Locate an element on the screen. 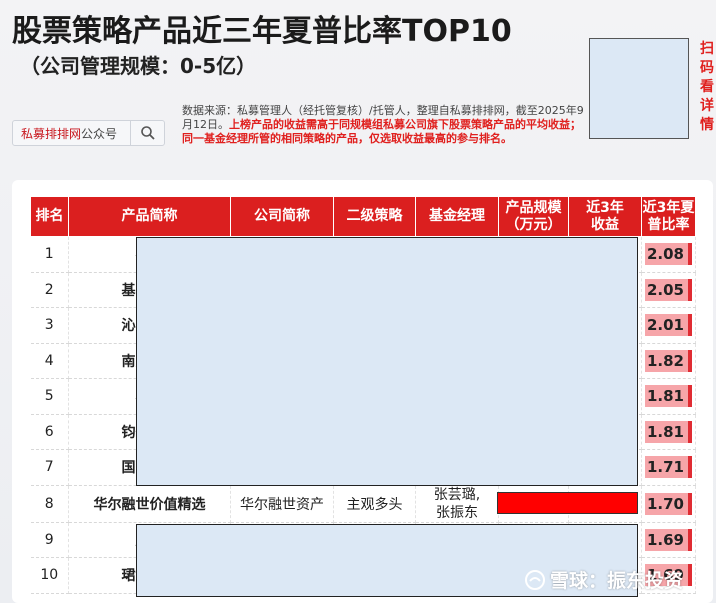 This screenshot has height=603, width=716. col-strategy: 二级策略 is located at coordinates (374, 216).